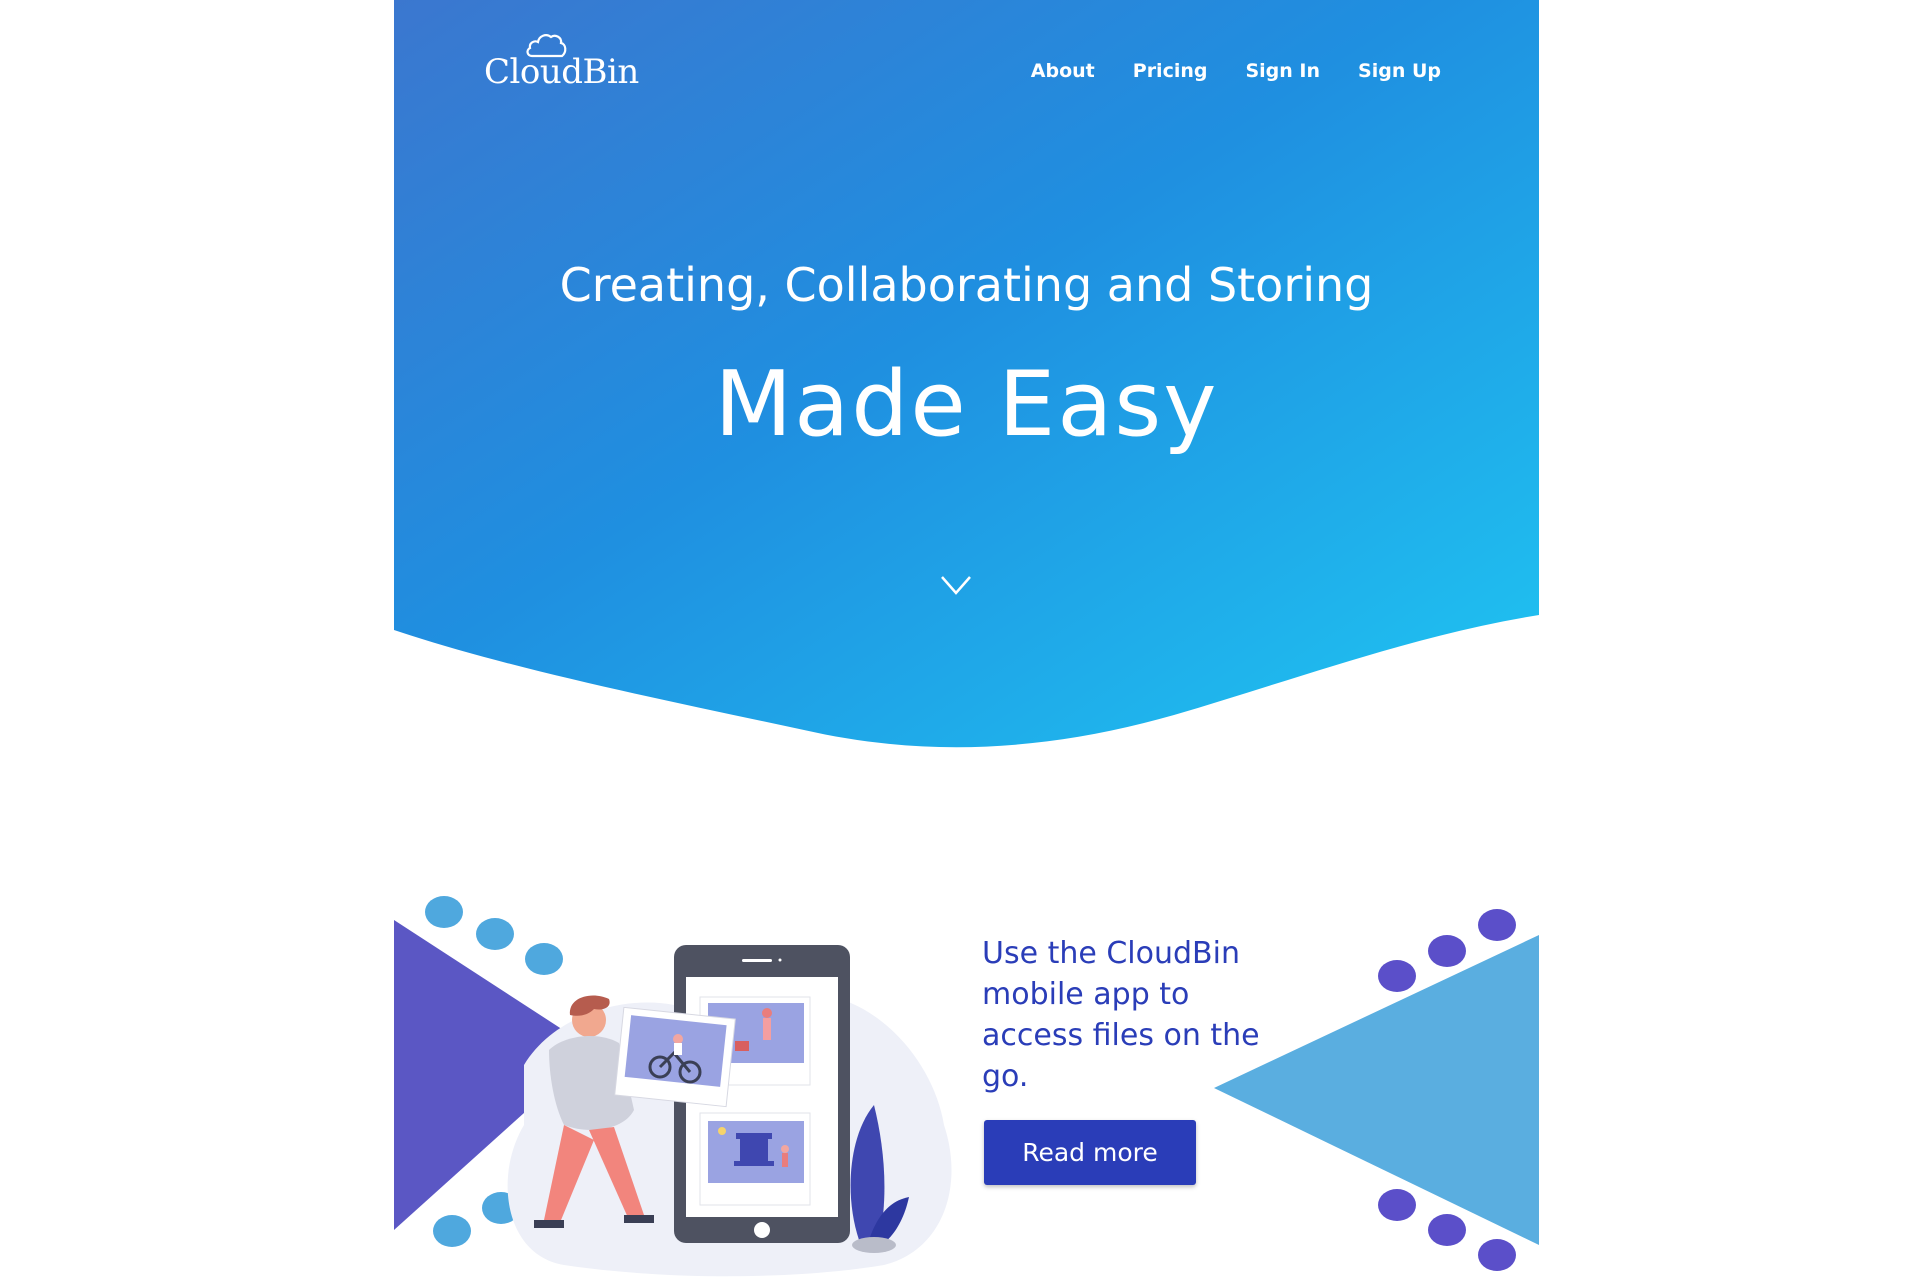 This screenshot has width=1920, height=1280. I want to click on nav-pricing-link: Pricing, so click(1170, 71).